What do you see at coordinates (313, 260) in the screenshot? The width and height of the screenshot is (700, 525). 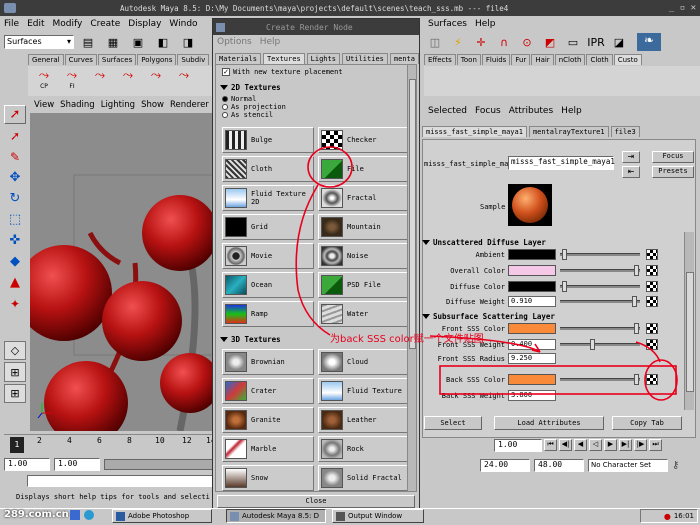 I see `annotation-arrow-line` at bounding box center [313, 260].